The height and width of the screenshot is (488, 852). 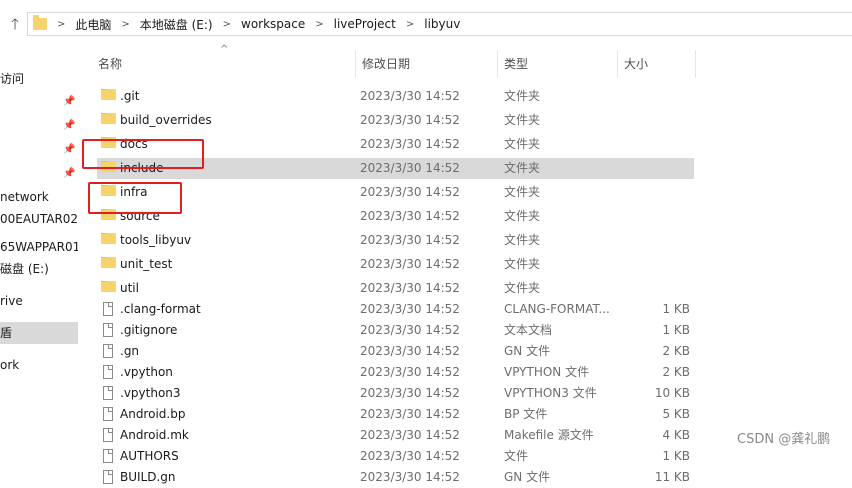 What do you see at coordinates (39, 365) in the screenshot?
I see `nav-item-network-2: ork` at bounding box center [39, 365].